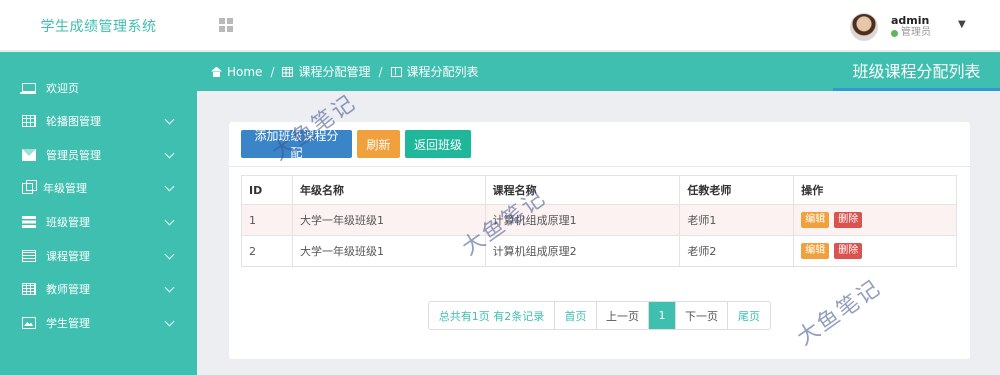  What do you see at coordinates (737, 220) in the screenshot?
I see `cell-teacher: 老师1` at bounding box center [737, 220].